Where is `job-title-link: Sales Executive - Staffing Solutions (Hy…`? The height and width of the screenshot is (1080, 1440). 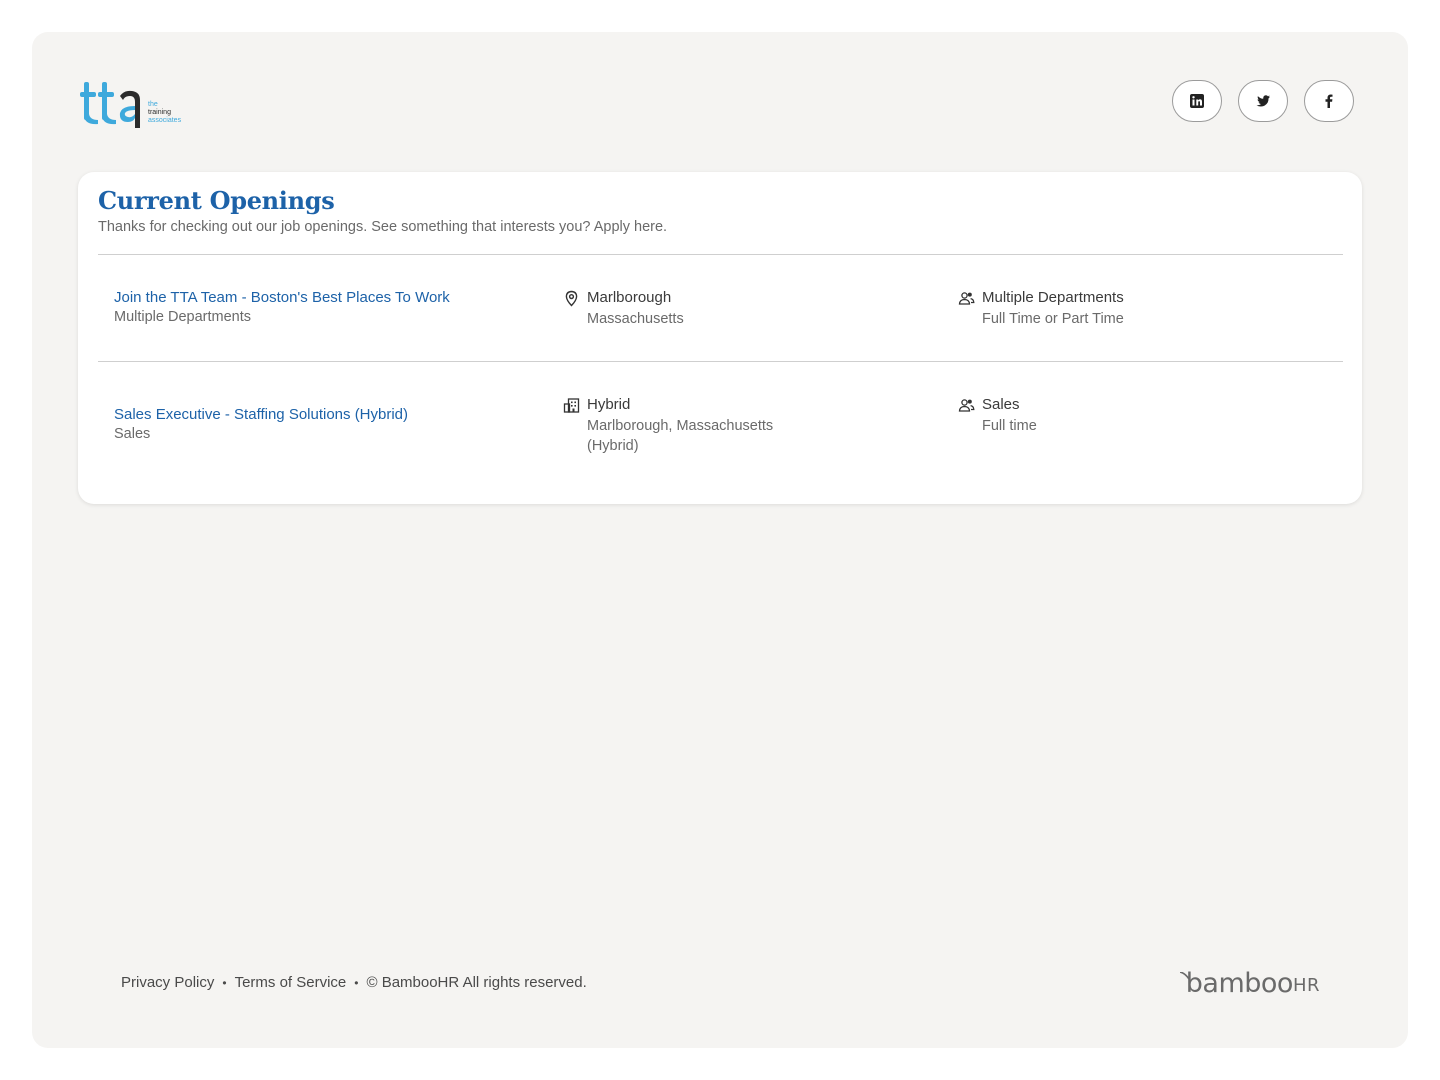 job-title-link: Sales Executive - Staffing Solutions (Hy… is located at coordinates (261, 414).